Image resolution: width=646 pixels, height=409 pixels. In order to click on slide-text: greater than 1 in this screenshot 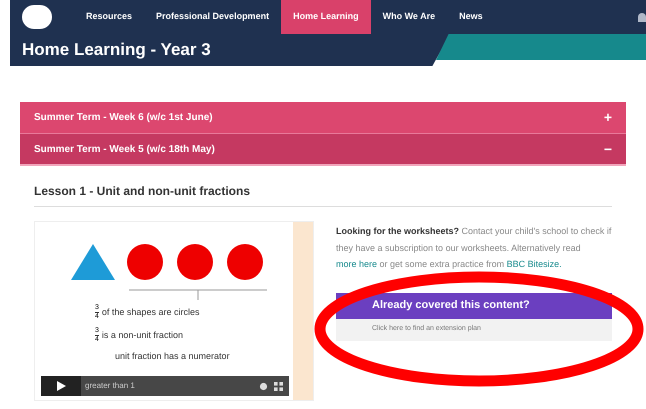, I will do `click(110, 386)`.